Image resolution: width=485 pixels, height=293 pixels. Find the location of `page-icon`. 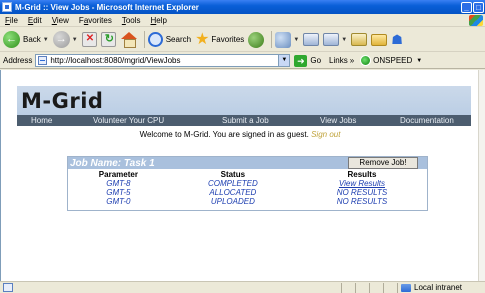

page-icon is located at coordinates (43, 60).